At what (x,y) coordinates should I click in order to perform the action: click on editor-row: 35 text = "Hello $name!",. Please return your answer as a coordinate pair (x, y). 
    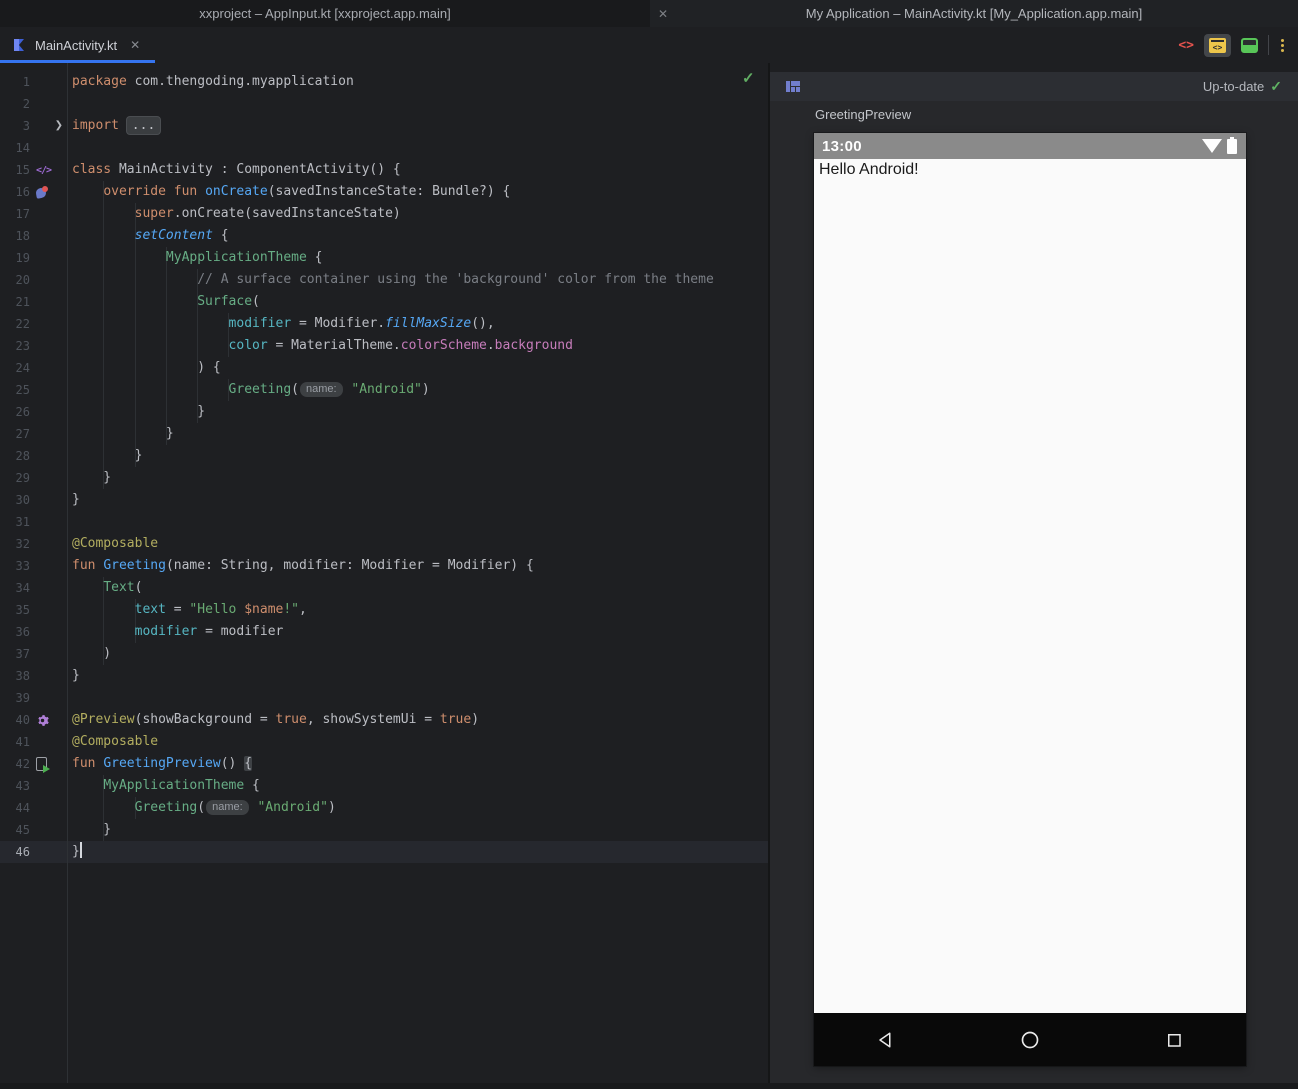
    Looking at the image, I should click on (384, 610).